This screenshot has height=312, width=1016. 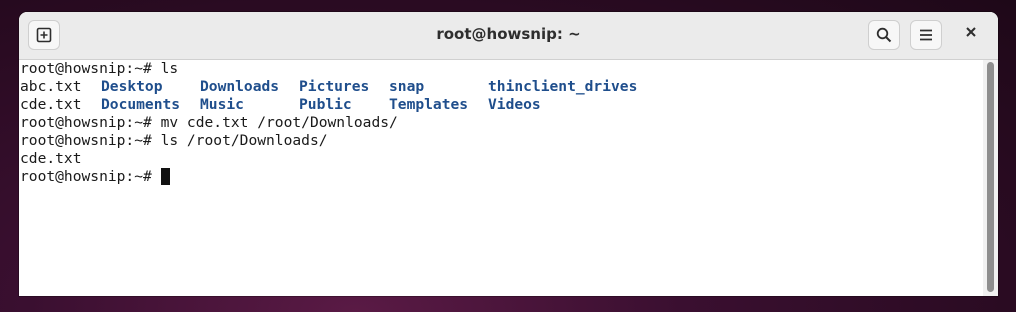 What do you see at coordinates (514, 104) in the screenshot?
I see `dir-entry: Videos` at bounding box center [514, 104].